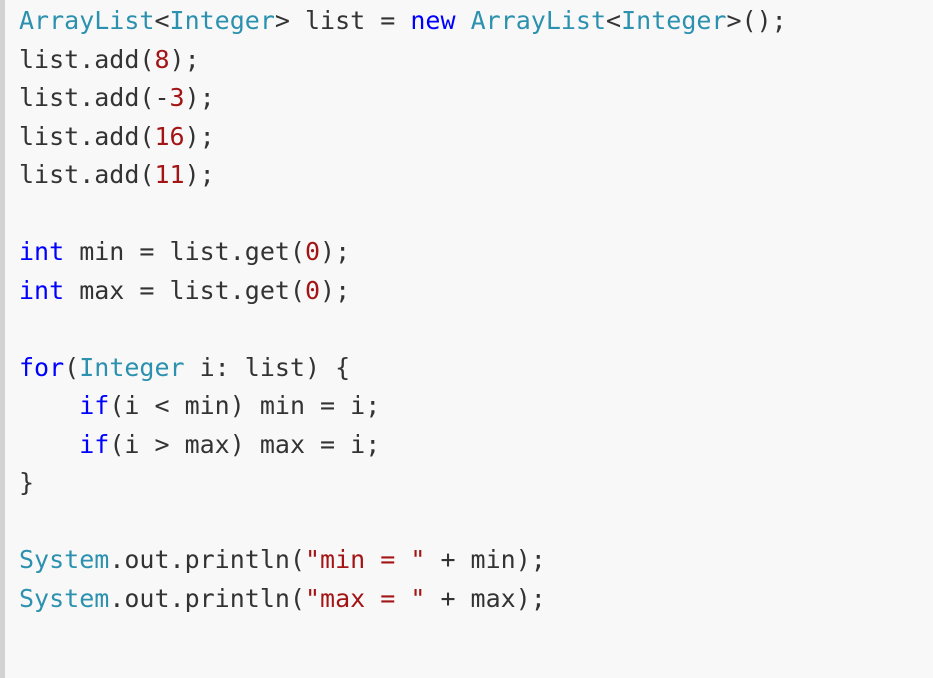  Describe the element at coordinates (162, 59) in the screenshot. I see `code-token-number: 8` at that location.